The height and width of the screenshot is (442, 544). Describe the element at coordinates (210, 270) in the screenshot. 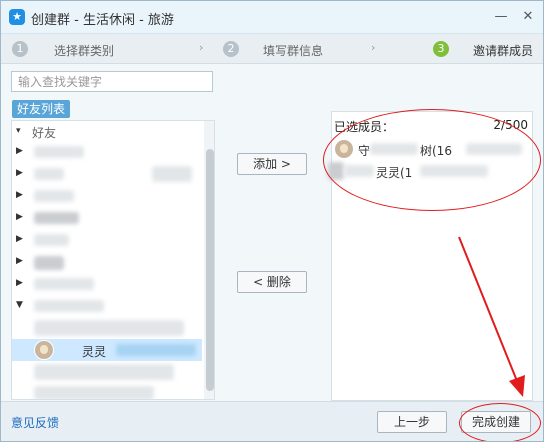

I see `scroll-thumb` at that location.